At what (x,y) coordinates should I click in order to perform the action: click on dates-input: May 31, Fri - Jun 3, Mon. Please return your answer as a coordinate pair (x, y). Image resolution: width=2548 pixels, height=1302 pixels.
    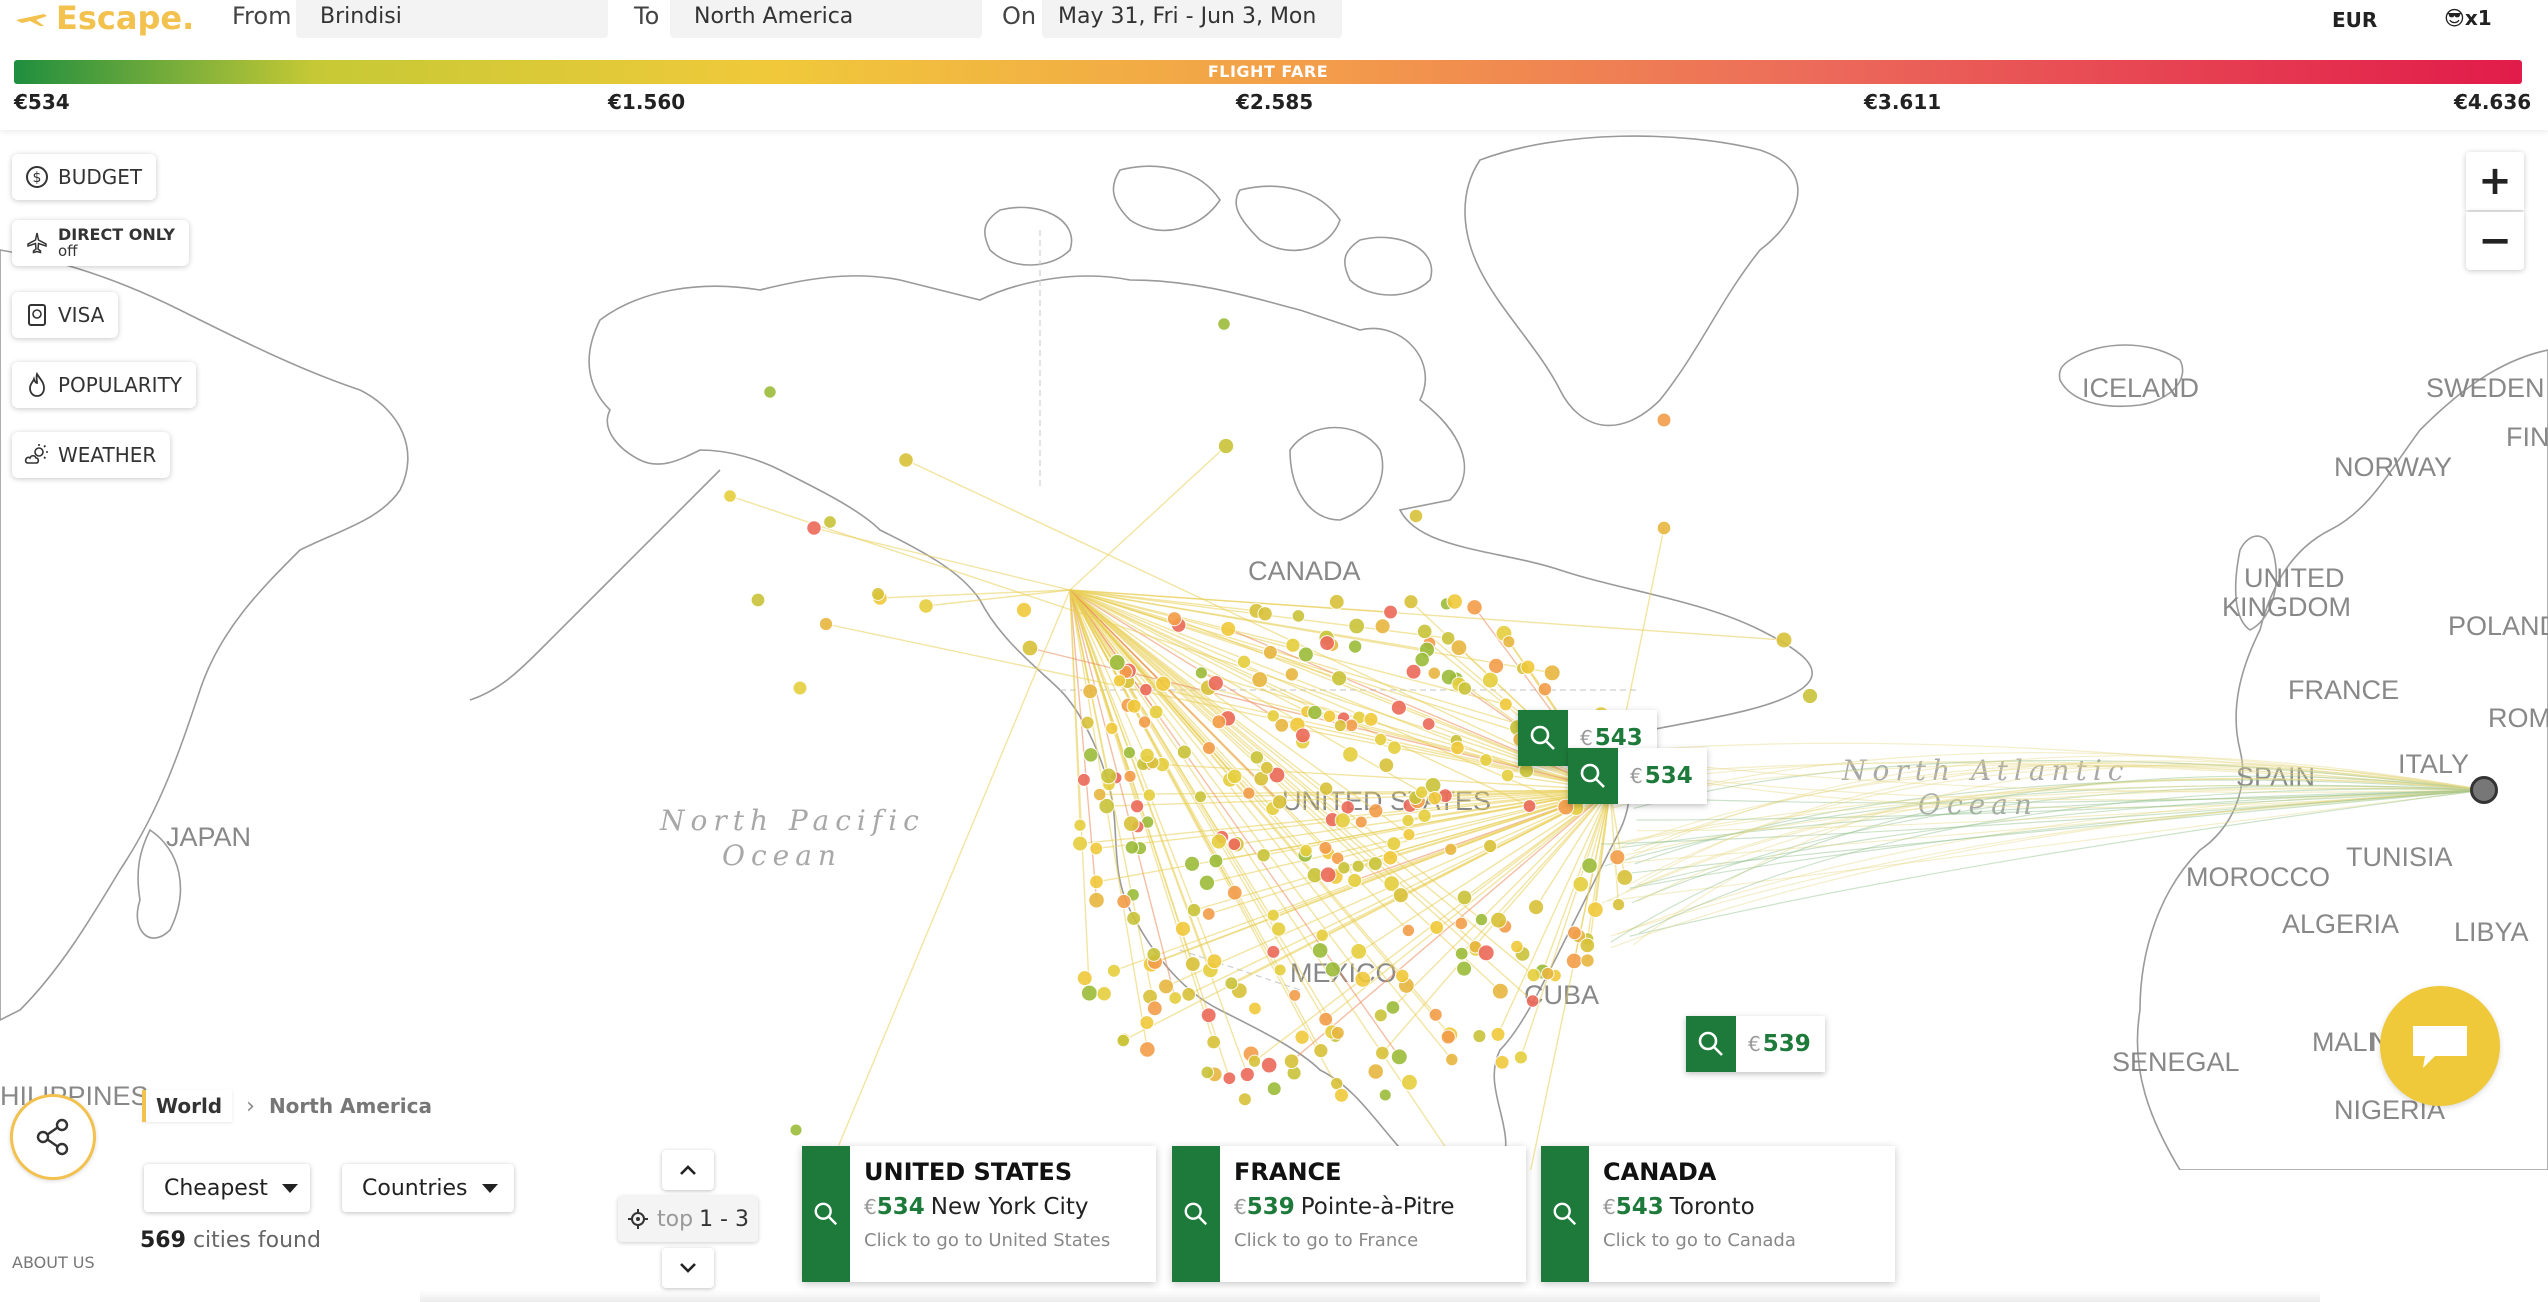
    Looking at the image, I should click on (1192, 19).